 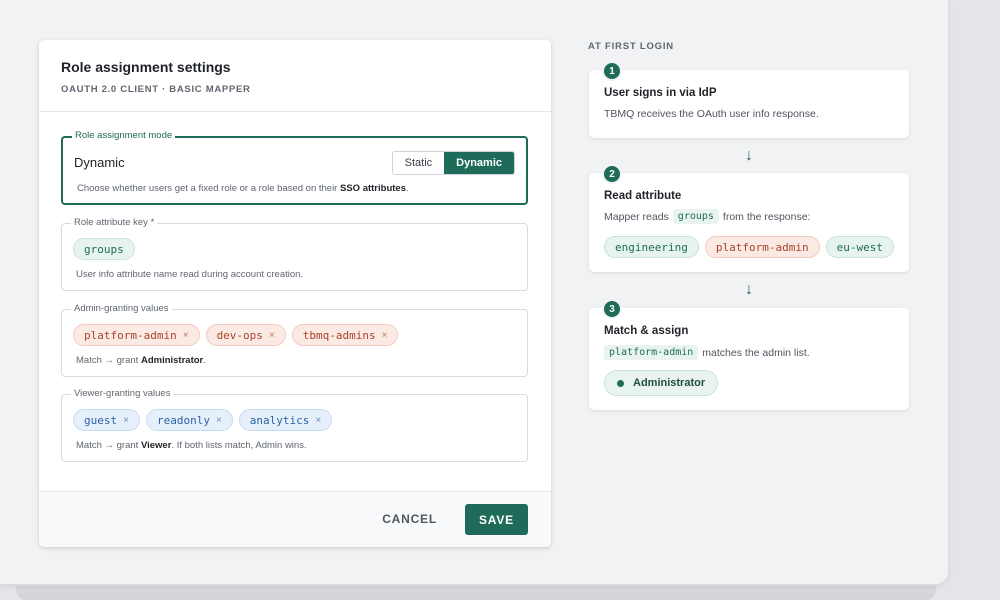 What do you see at coordinates (99, 162) in the screenshot?
I see `role-mode-value: Dynamic` at bounding box center [99, 162].